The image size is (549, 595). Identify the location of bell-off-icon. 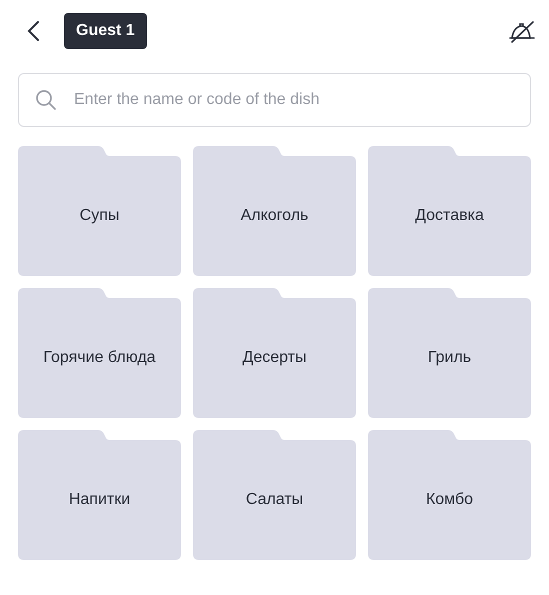
(522, 31).